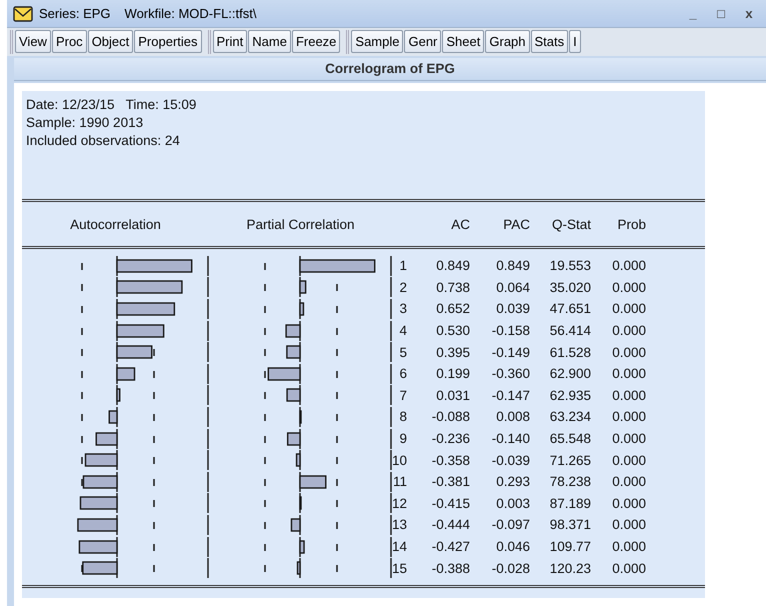  I want to click on table-cell-text: -0.039, so click(510, 460).